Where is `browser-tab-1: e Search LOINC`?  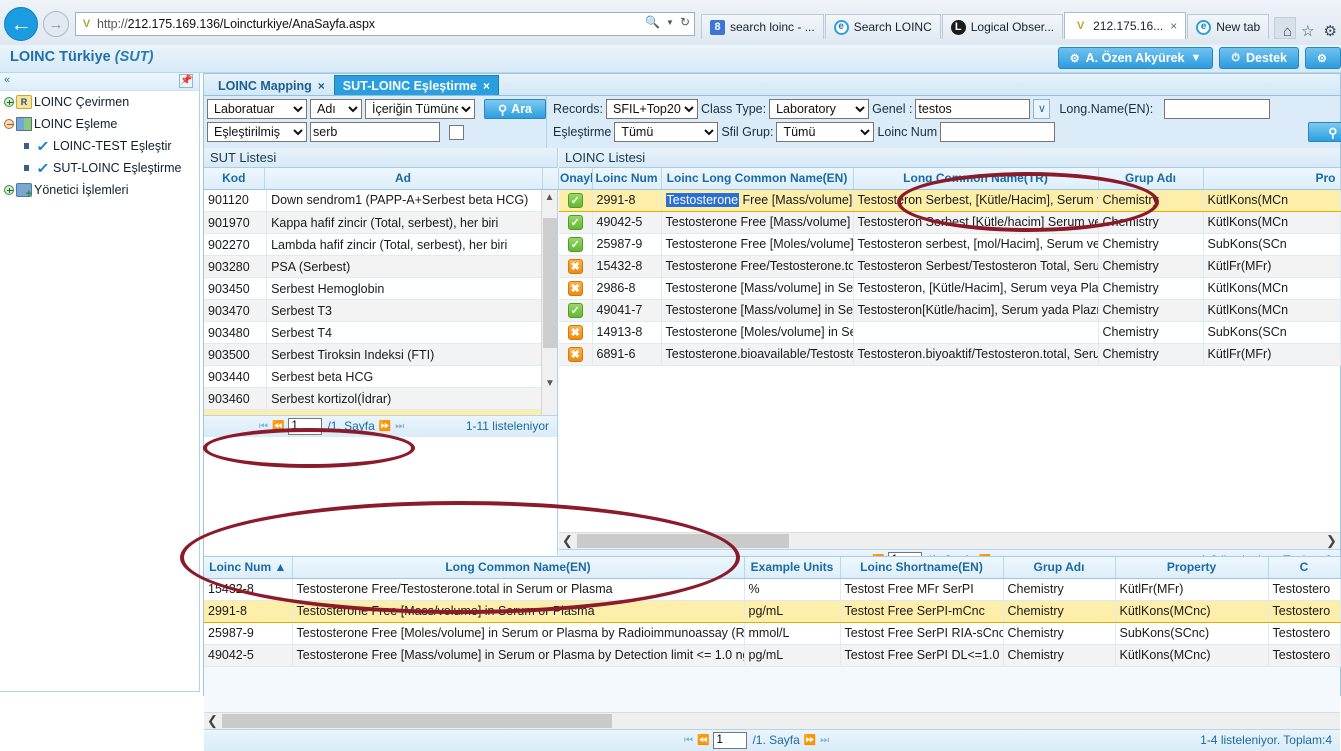
browser-tab-1: e Search LOINC is located at coordinates (882, 26).